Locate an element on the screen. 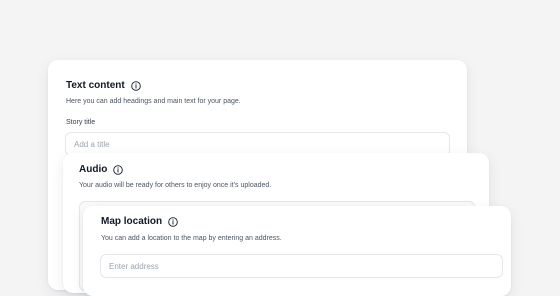 The height and width of the screenshot is (296, 560). map-location-header: Map location is located at coordinates (139, 222).